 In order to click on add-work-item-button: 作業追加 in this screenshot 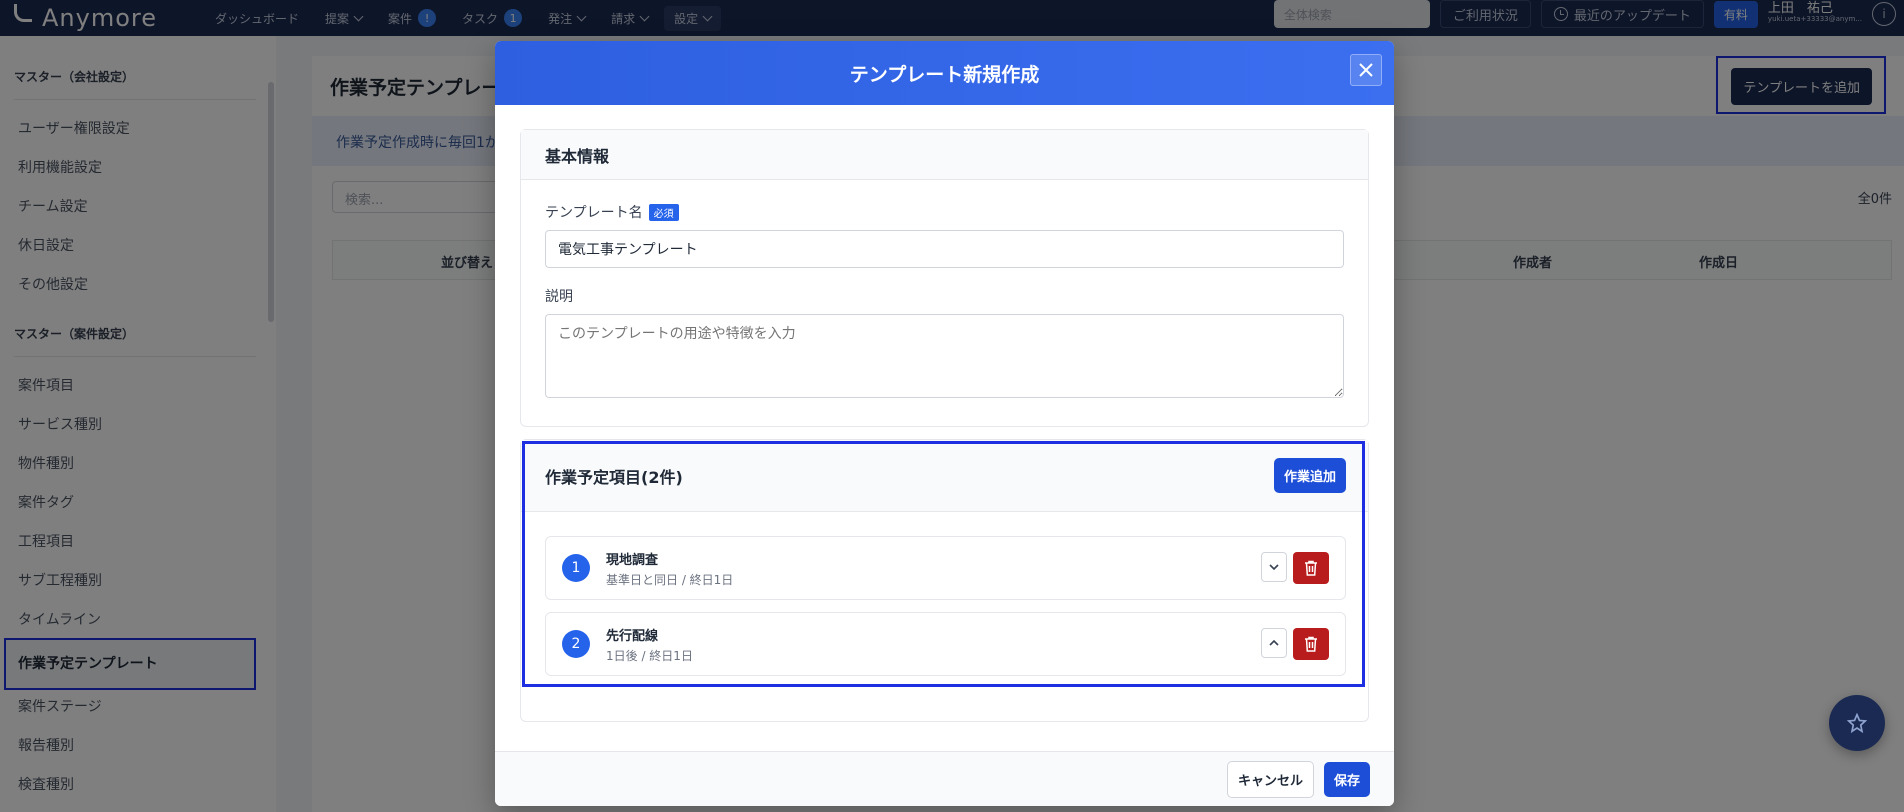, I will do `click(1309, 475)`.